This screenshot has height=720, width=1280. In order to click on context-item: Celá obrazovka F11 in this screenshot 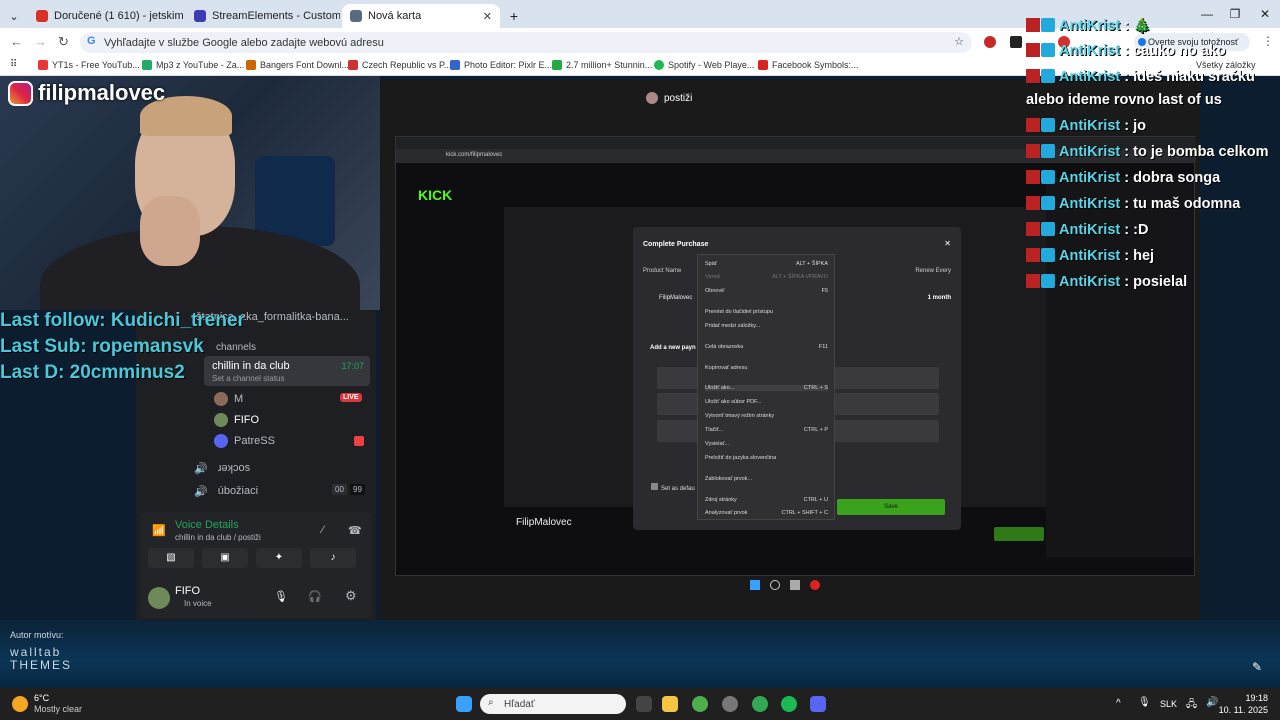, I will do `click(766, 347)`.